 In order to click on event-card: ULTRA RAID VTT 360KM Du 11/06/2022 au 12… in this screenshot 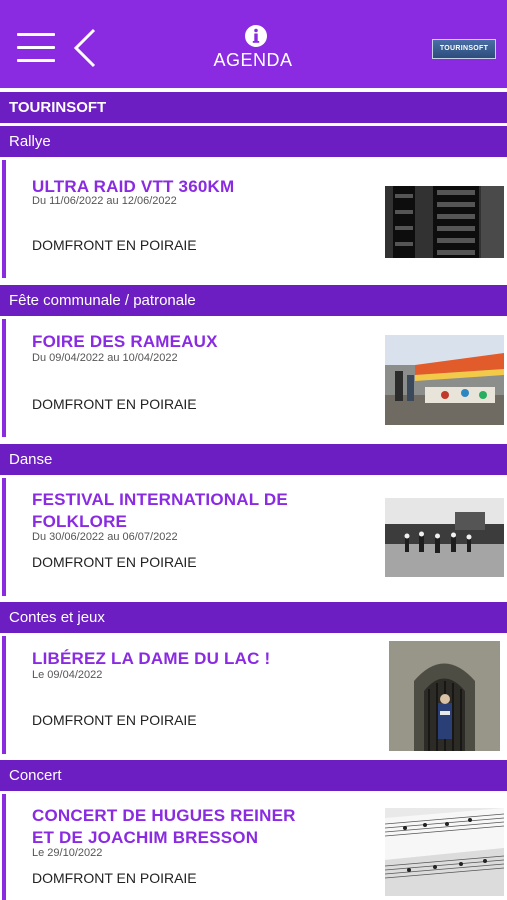, I will do `click(253, 220)`.